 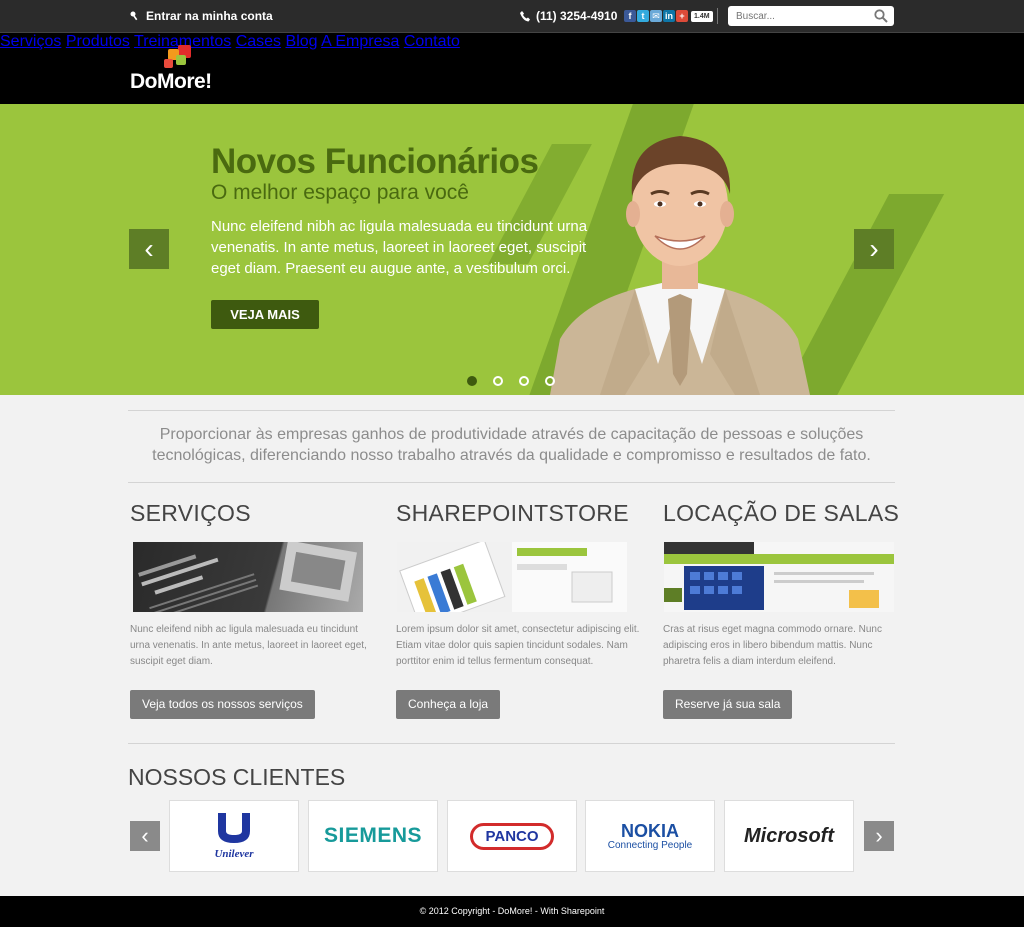 I want to click on logo: DoMore!, so click(x=185, y=70).